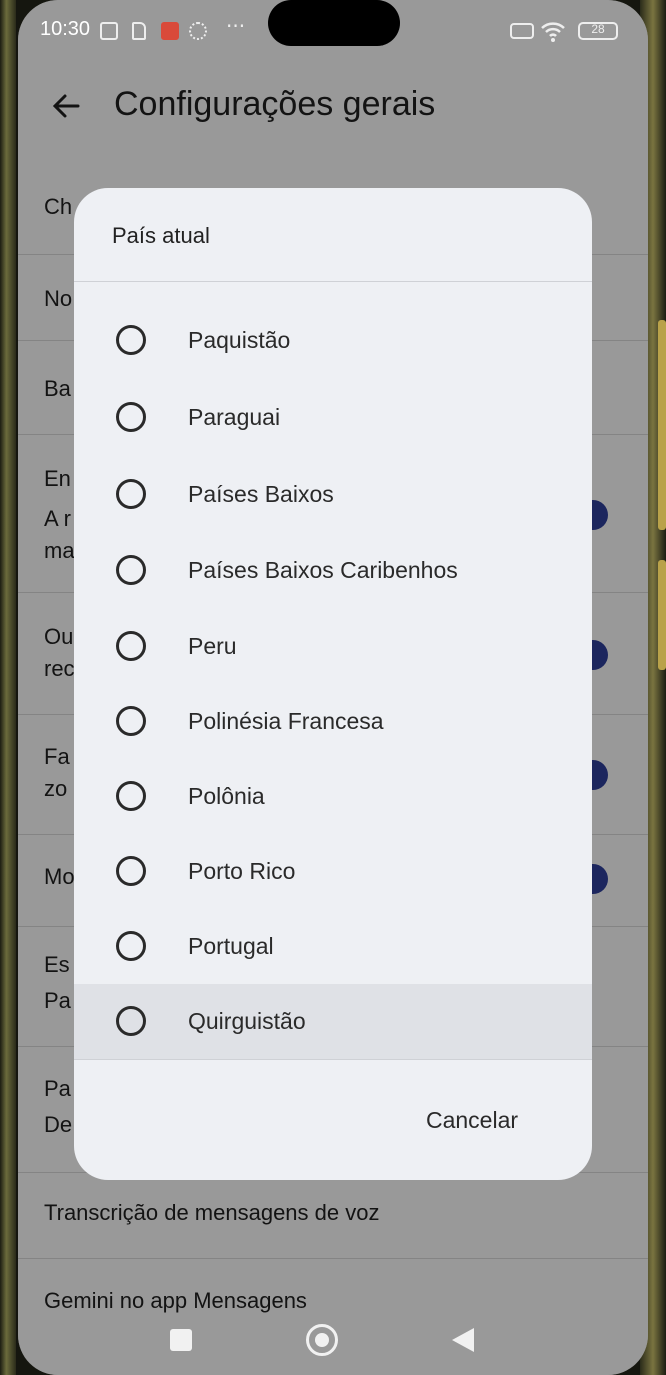 The image size is (666, 1375). I want to click on country-option: Porto Rico, so click(333, 871).